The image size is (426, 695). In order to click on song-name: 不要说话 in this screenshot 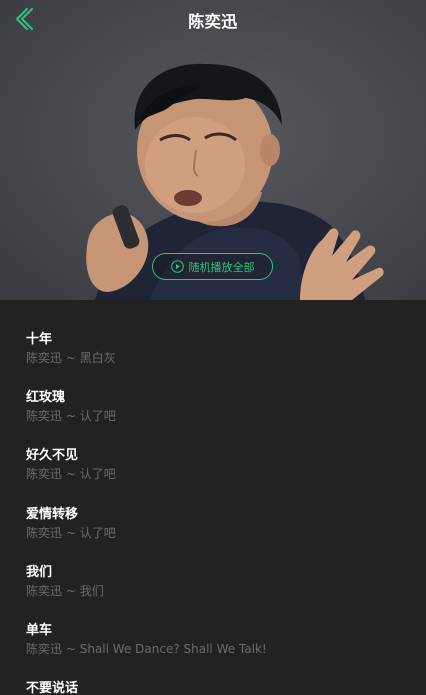, I will do `click(52, 688)`.